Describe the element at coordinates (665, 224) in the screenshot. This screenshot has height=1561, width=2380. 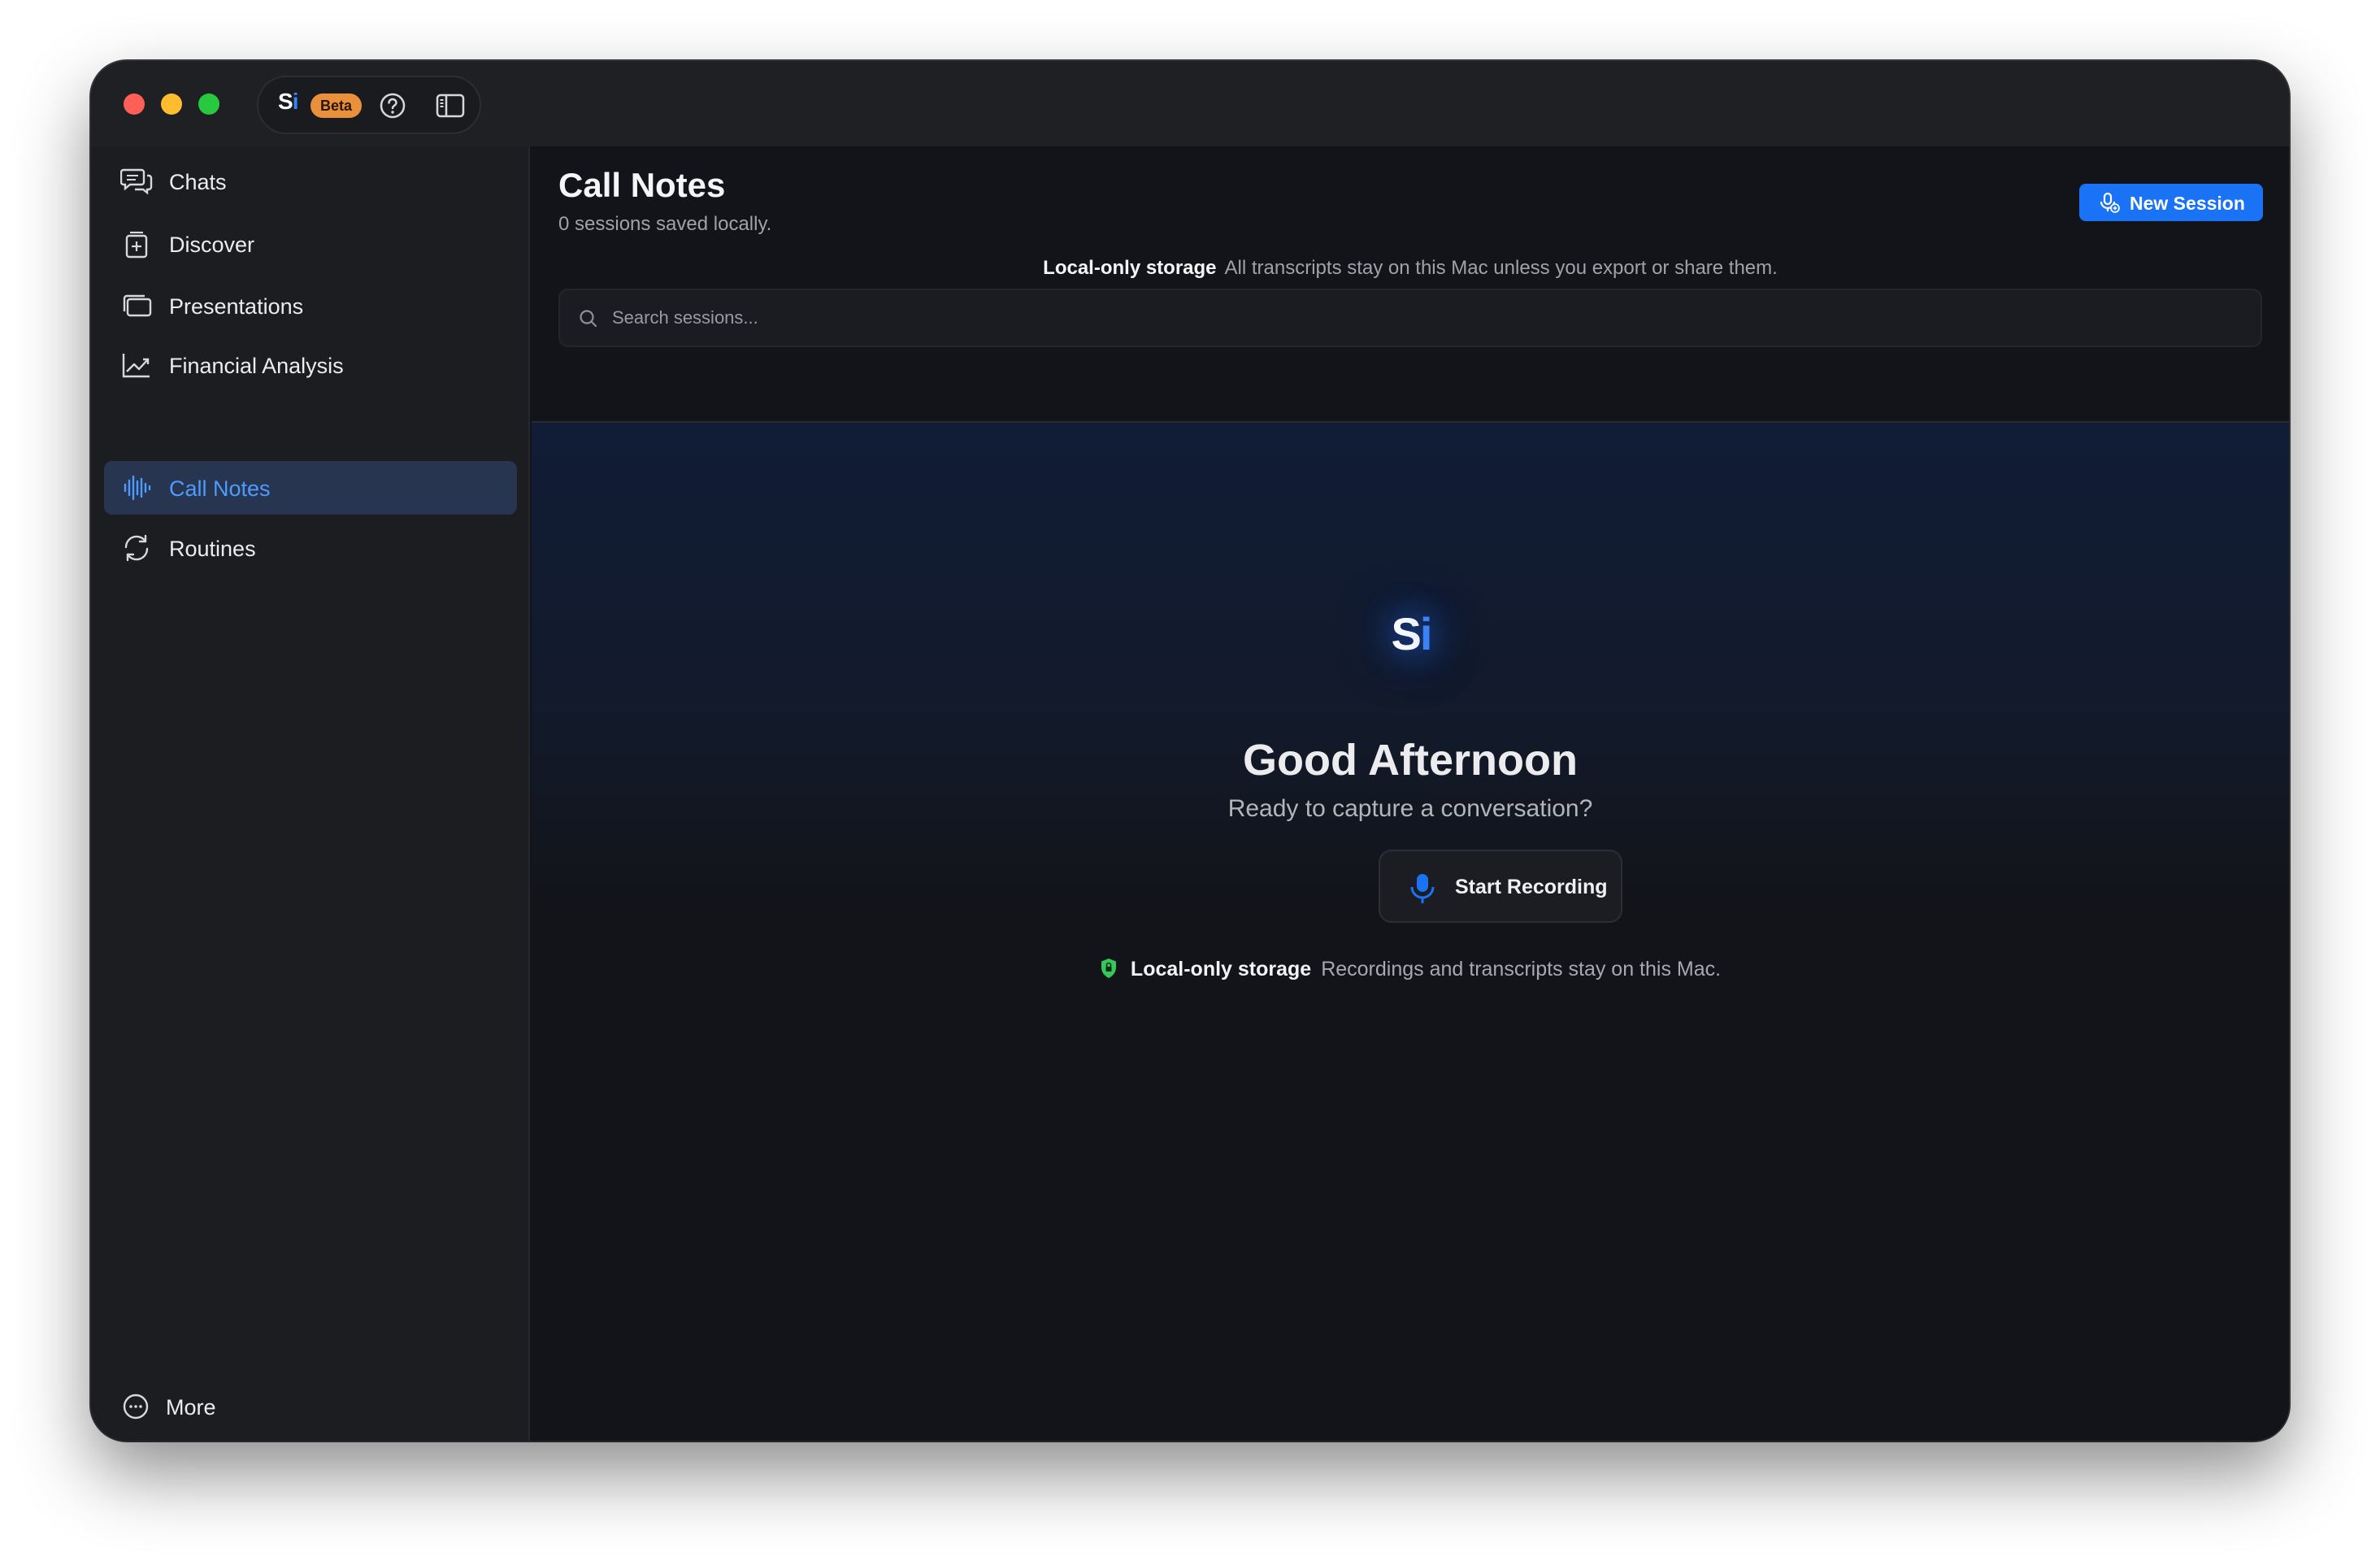
I see `session-count: 0 sessions saved locally.` at that location.